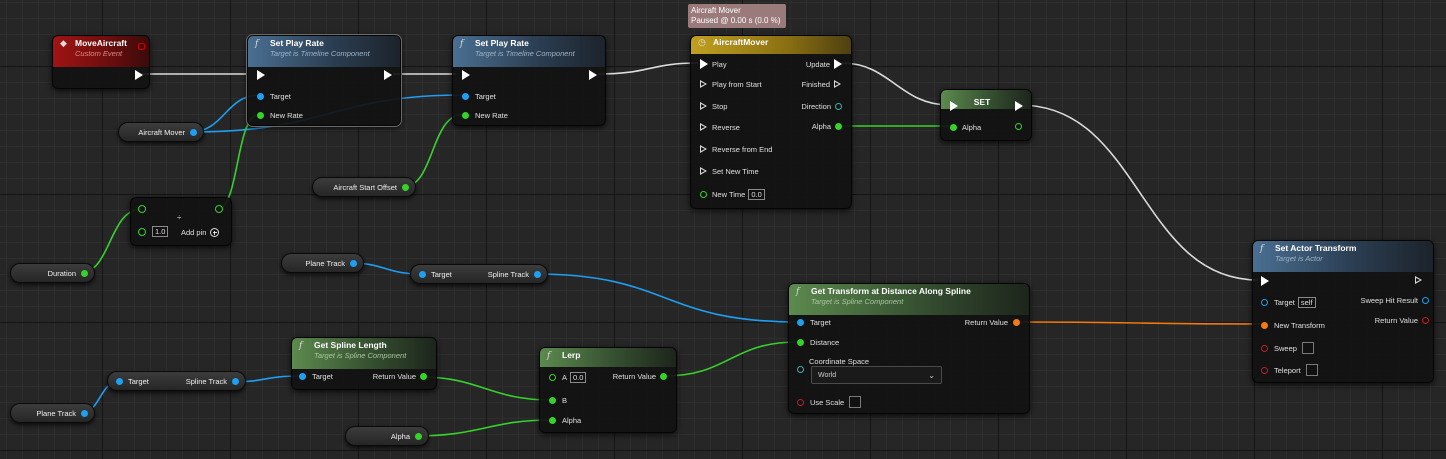  Describe the element at coordinates (508, 274) in the screenshot. I see `spline-track-label: Spline Track` at that location.